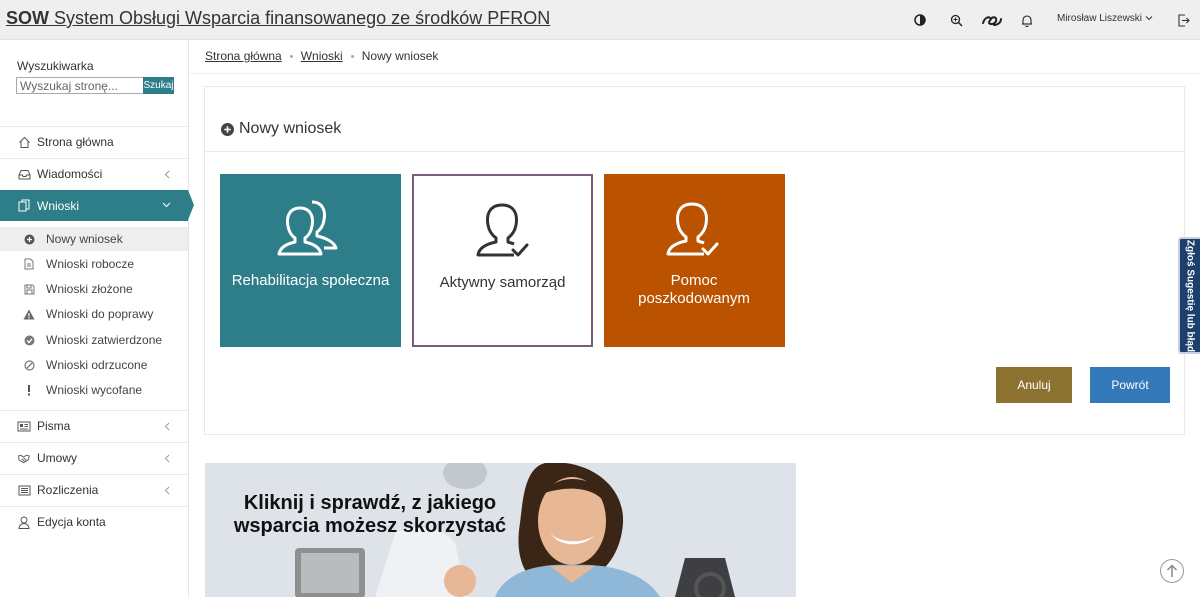  I want to click on user-icon, so click(24, 522).